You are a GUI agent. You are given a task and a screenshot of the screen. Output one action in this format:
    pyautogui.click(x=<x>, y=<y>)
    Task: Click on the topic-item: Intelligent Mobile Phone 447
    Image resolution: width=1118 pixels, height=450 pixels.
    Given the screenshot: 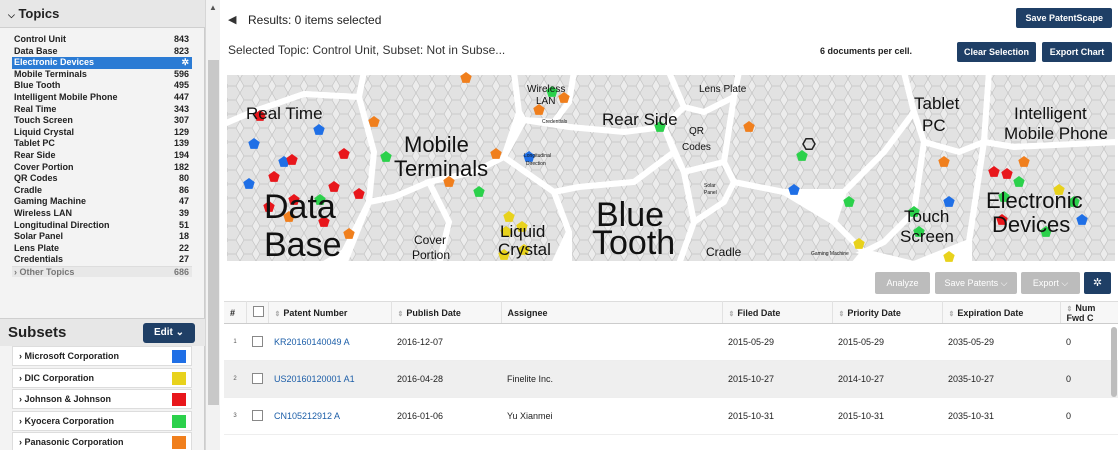 What is the action you would take?
    pyautogui.click(x=102, y=98)
    